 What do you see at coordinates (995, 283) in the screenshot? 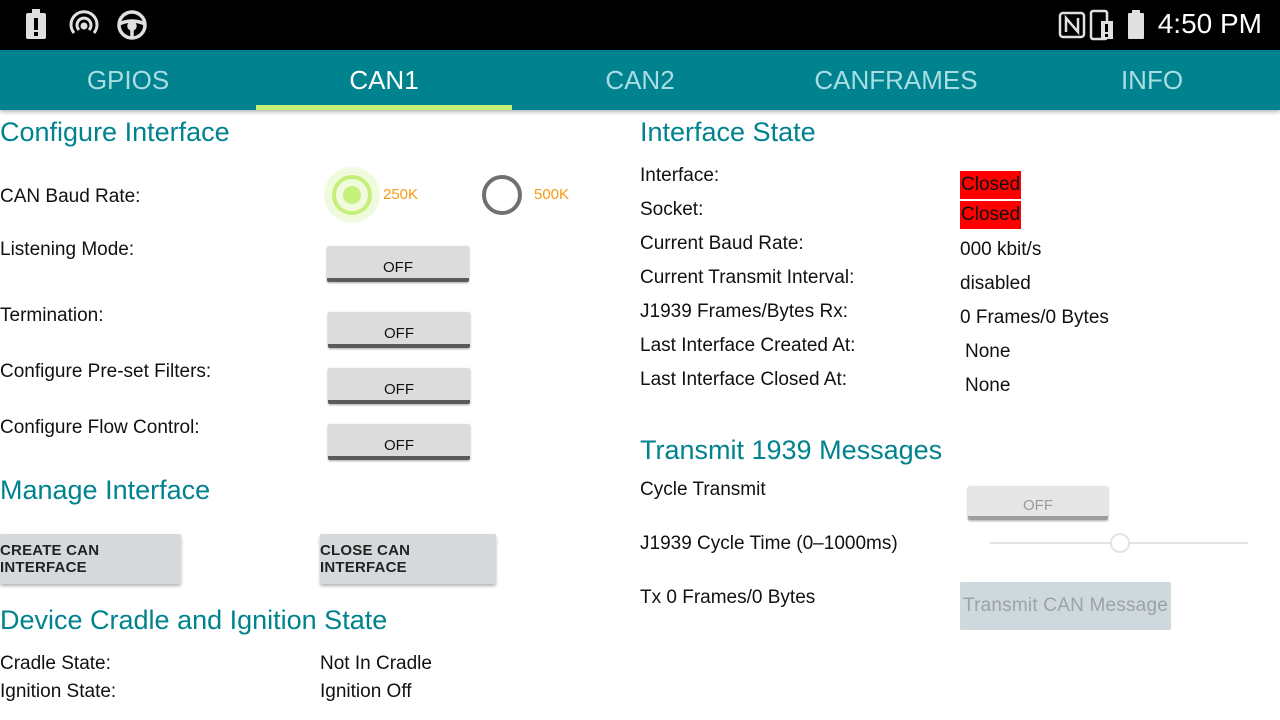
I see `transmit-interval-value: disabled` at bounding box center [995, 283].